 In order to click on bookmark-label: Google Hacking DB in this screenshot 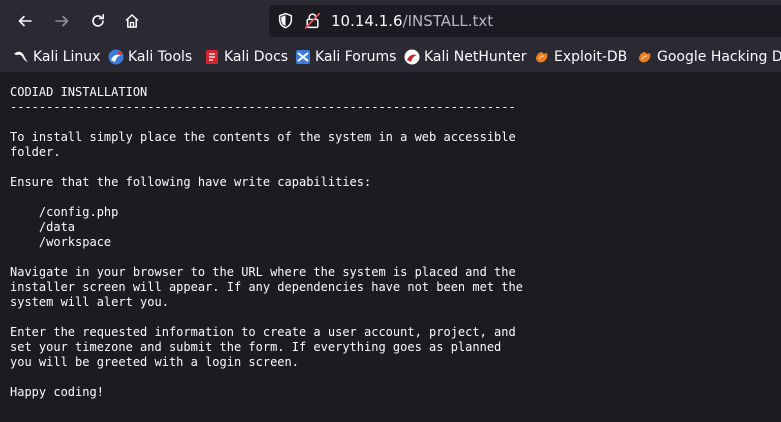, I will do `click(719, 57)`.